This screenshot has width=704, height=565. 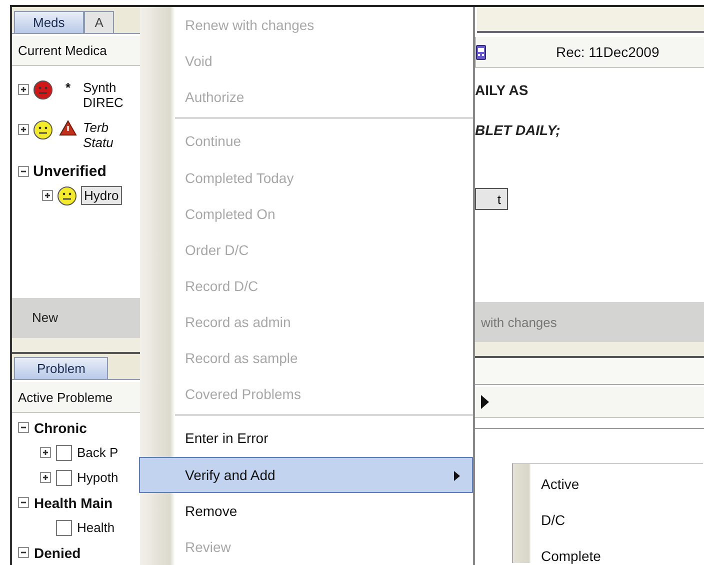 I want to click on menu-item: D/C, so click(x=617, y=520).